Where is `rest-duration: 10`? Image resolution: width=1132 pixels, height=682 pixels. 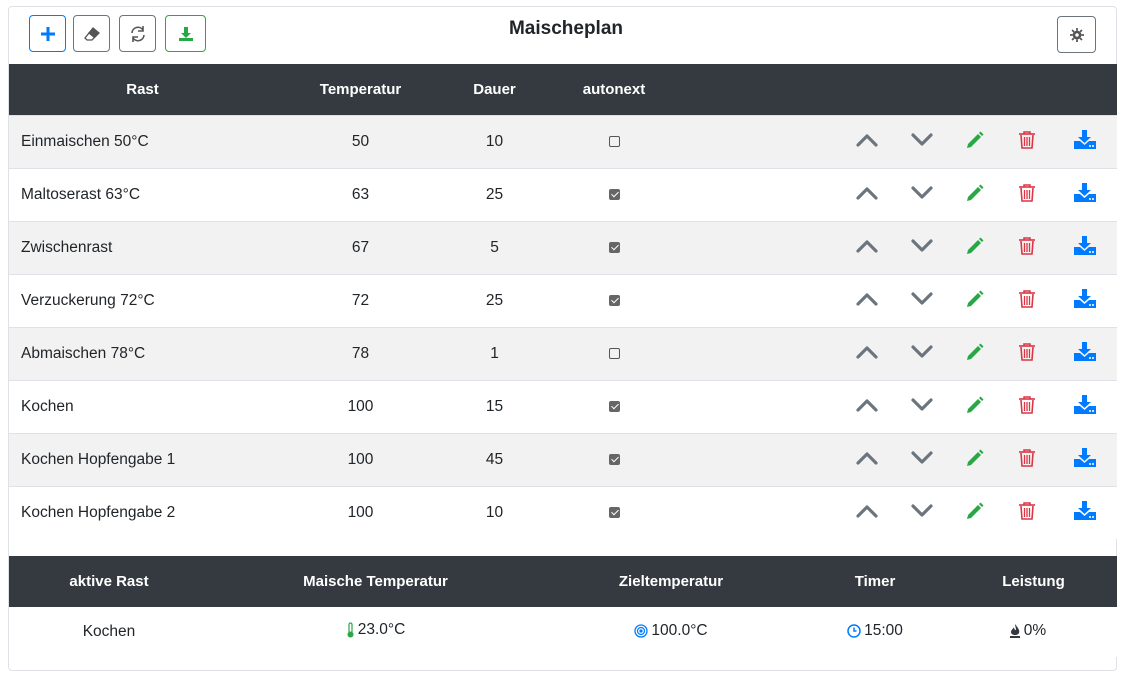
rest-duration: 10 is located at coordinates (494, 142).